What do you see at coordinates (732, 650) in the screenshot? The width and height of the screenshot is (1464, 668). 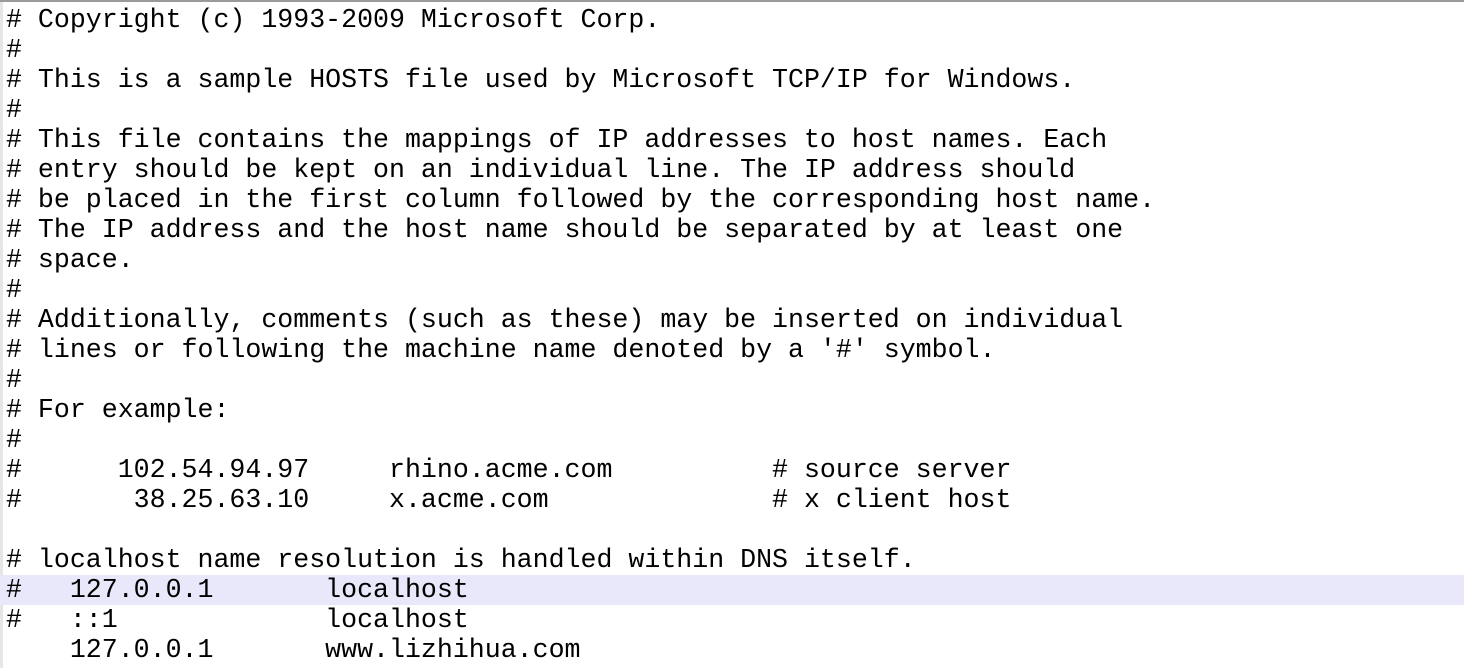 I see `text-line-22: 127.0.0.1 www.lizhihua.com` at bounding box center [732, 650].